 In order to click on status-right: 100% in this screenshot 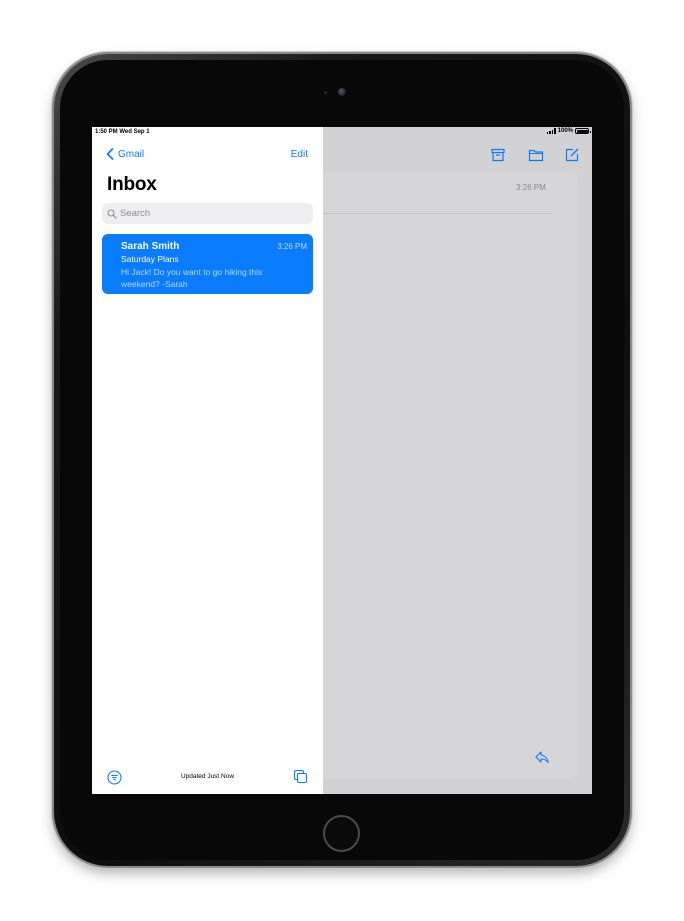, I will do `click(569, 131)`.